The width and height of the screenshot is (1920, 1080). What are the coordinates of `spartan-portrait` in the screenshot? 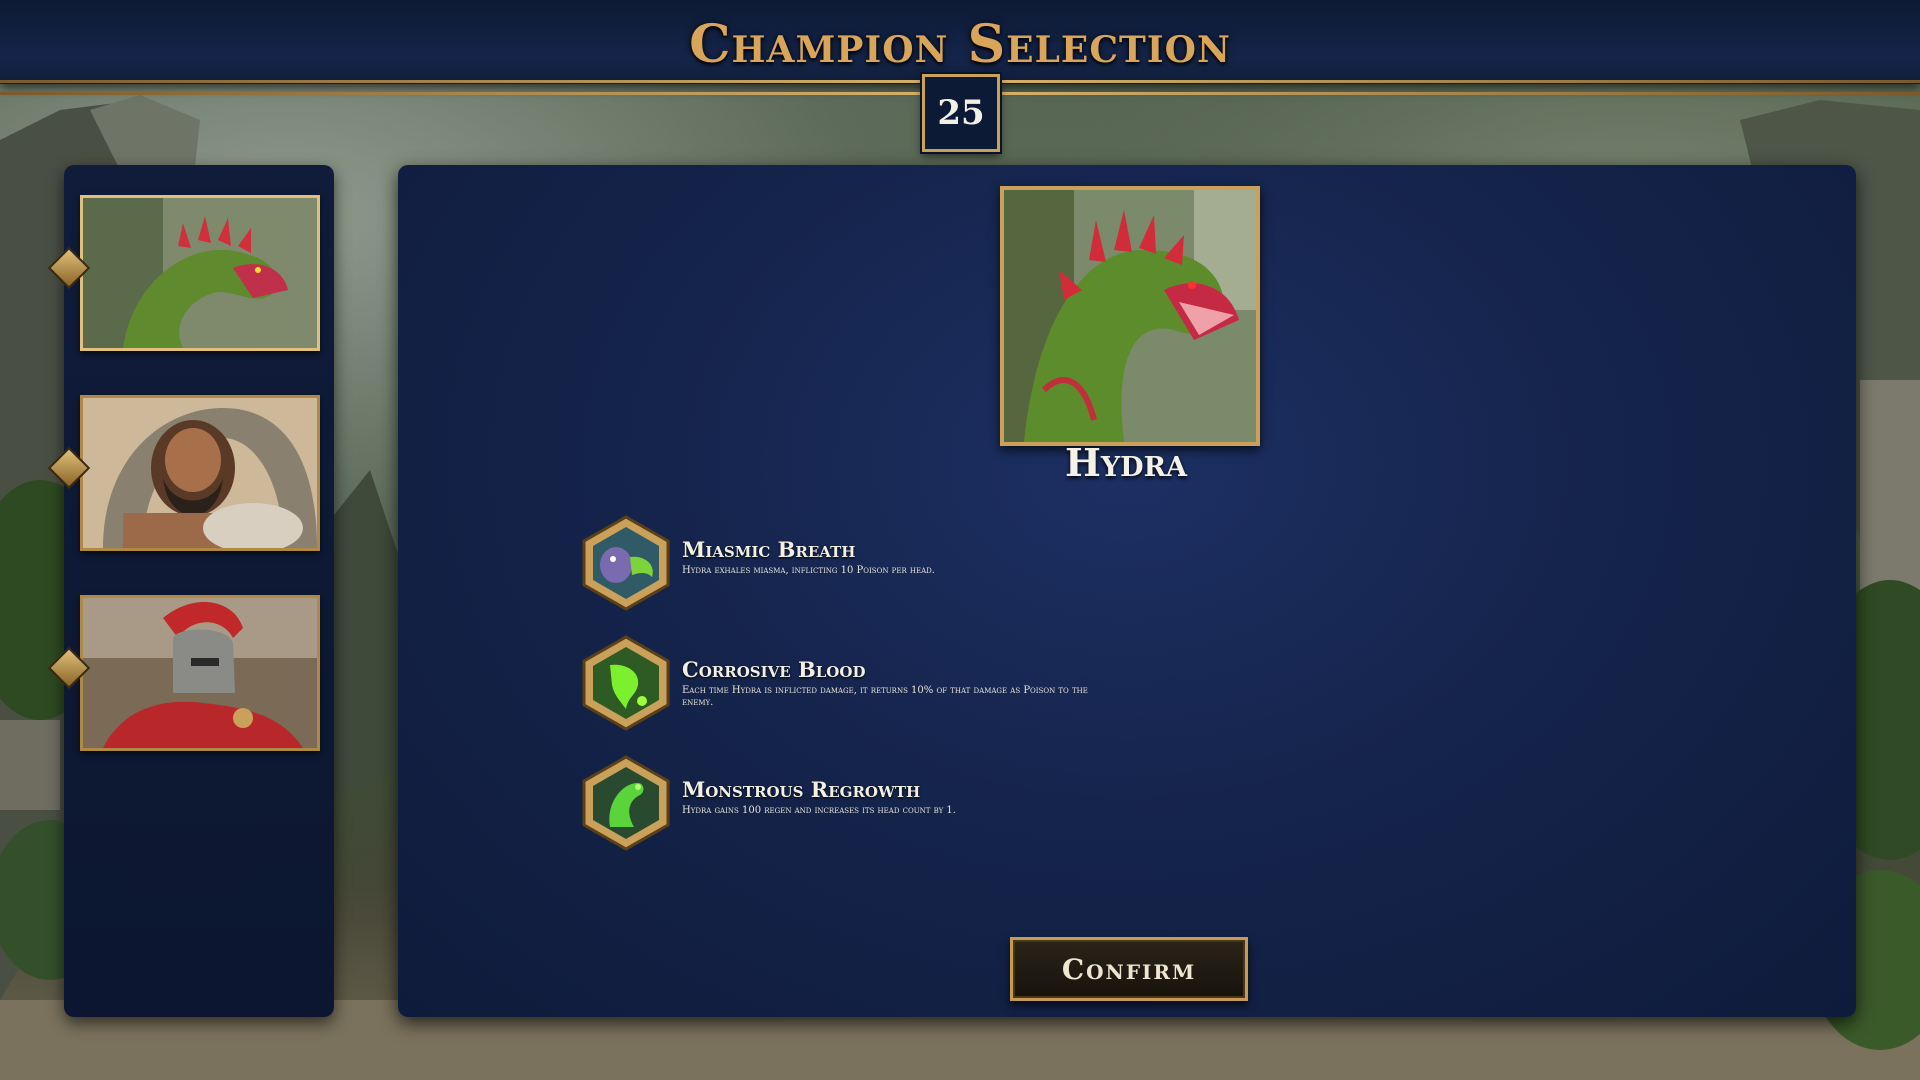 It's located at (200, 673).